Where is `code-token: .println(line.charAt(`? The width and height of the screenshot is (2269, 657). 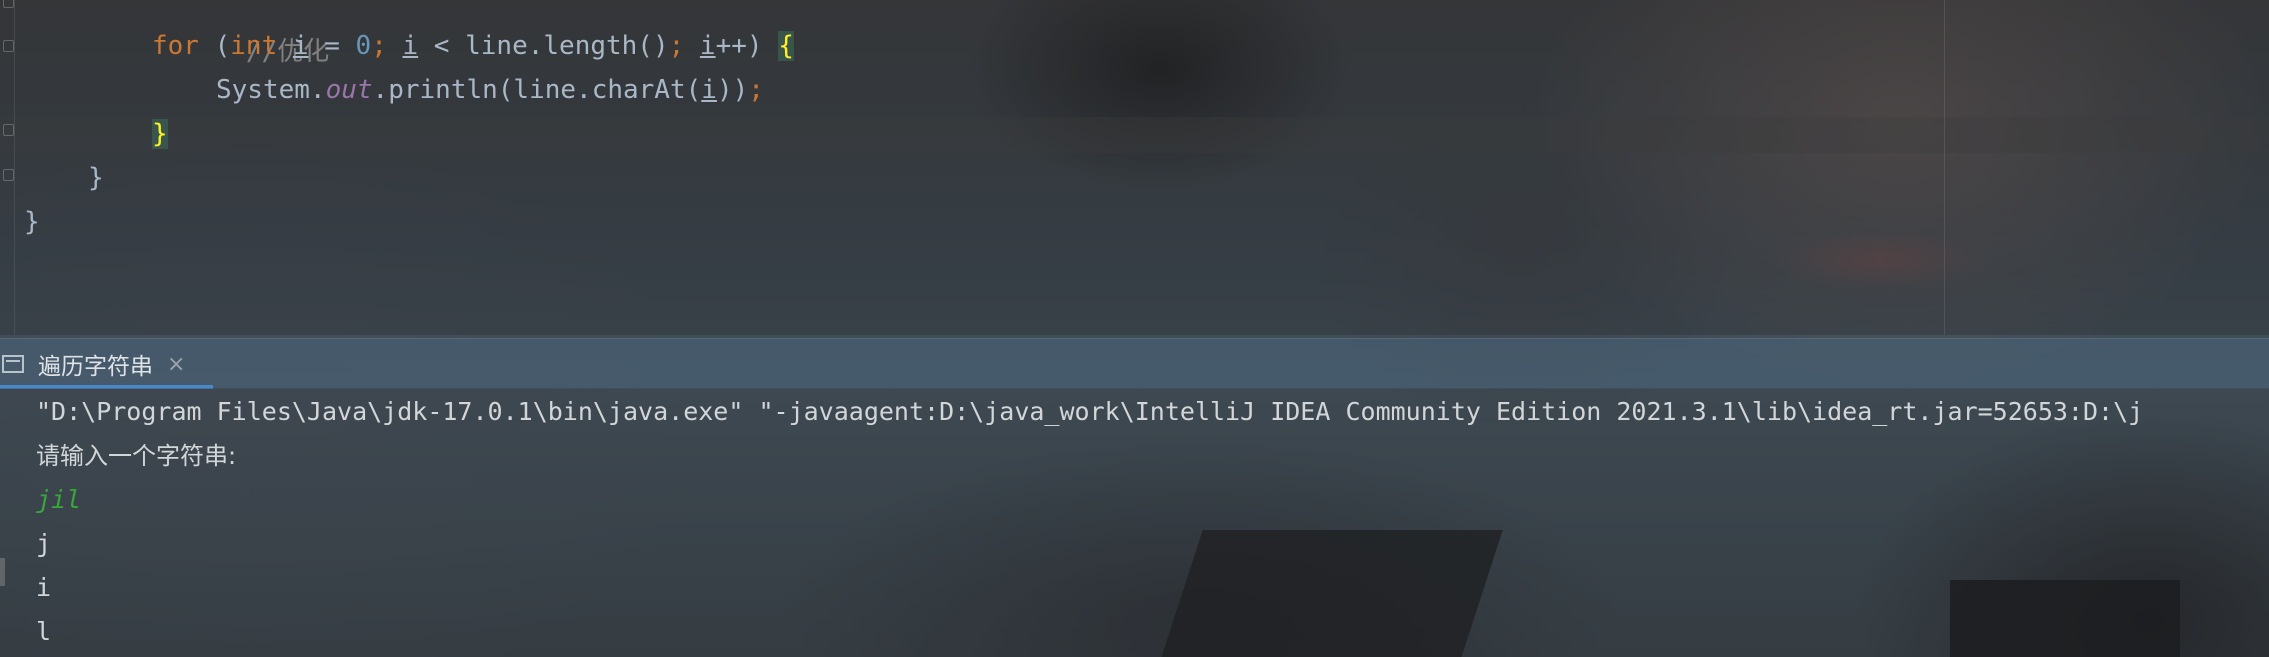 code-token: .println(line.charAt( is located at coordinates (537, 90).